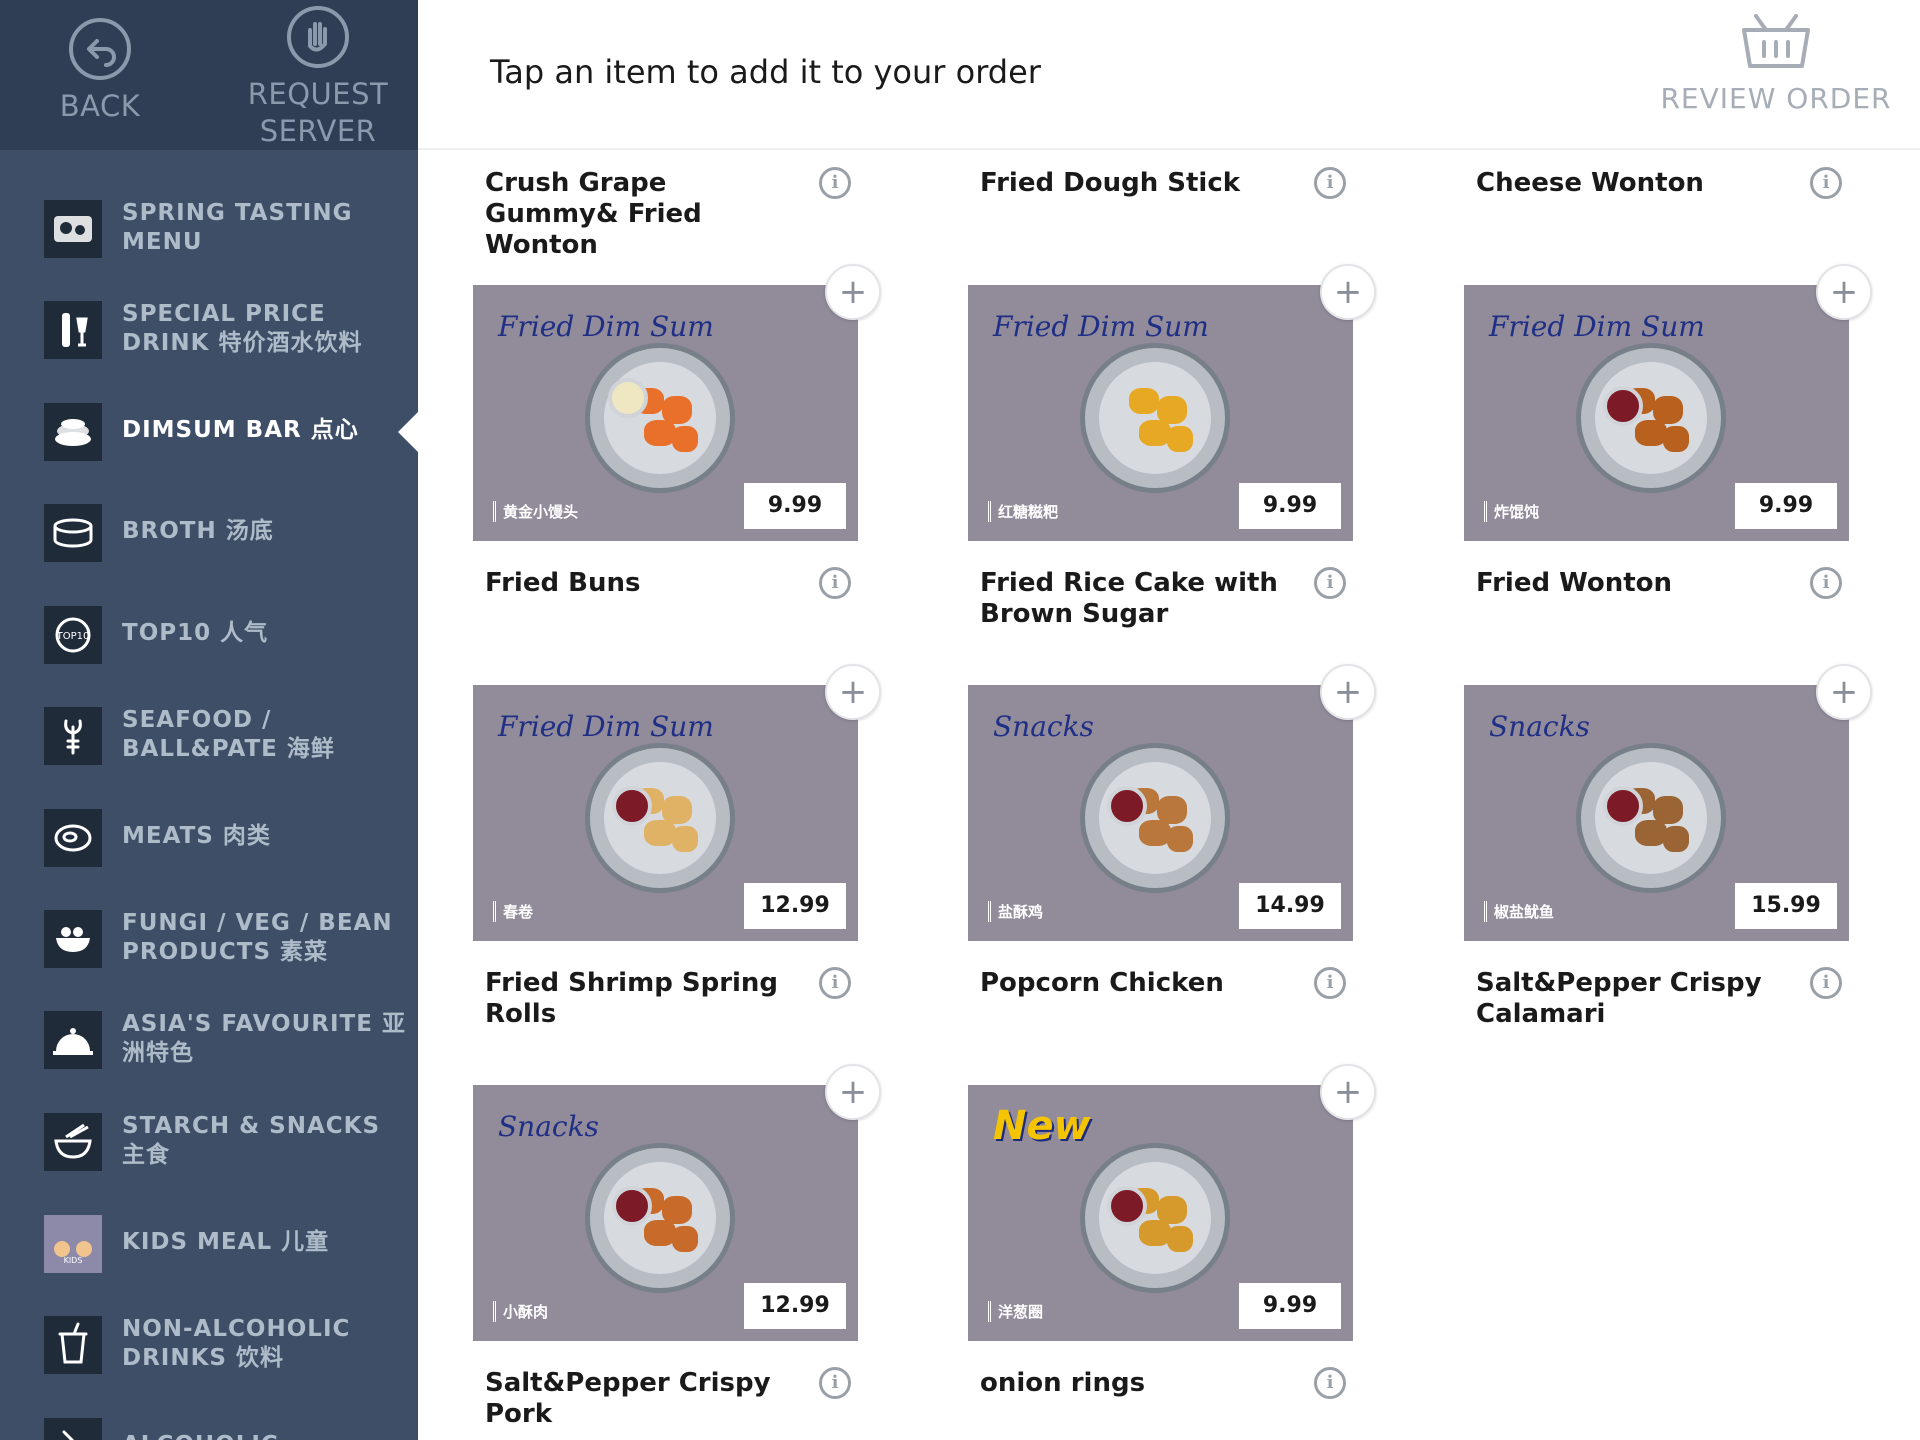  Describe the element at coordinates (628, 1398) in the screenshot. I see `item-name: Salt&Pepper Crispy Pork` at that location.